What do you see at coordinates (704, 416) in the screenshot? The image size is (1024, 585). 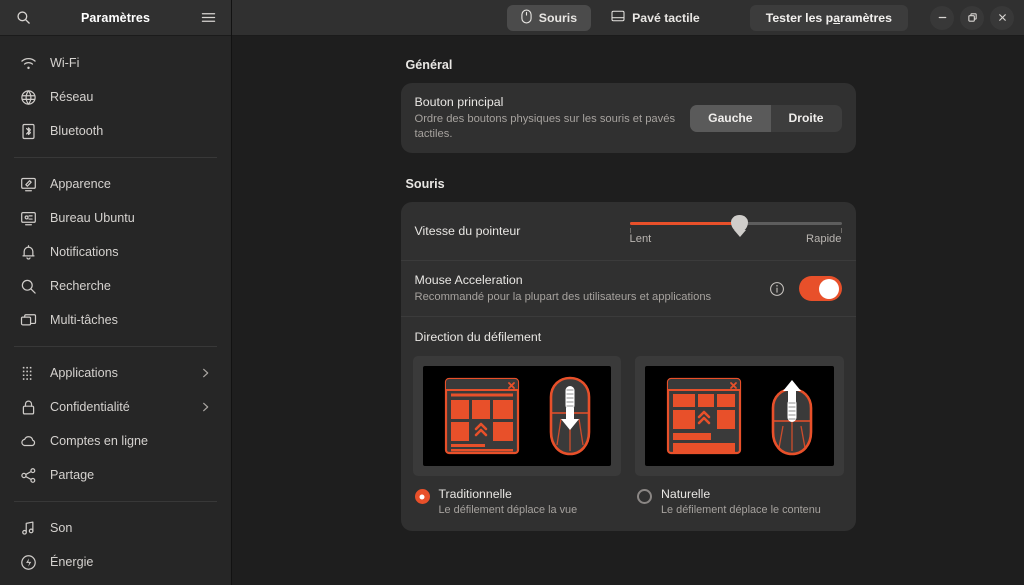 I see `natural-window-graphic` at bounding box center [704, 416].